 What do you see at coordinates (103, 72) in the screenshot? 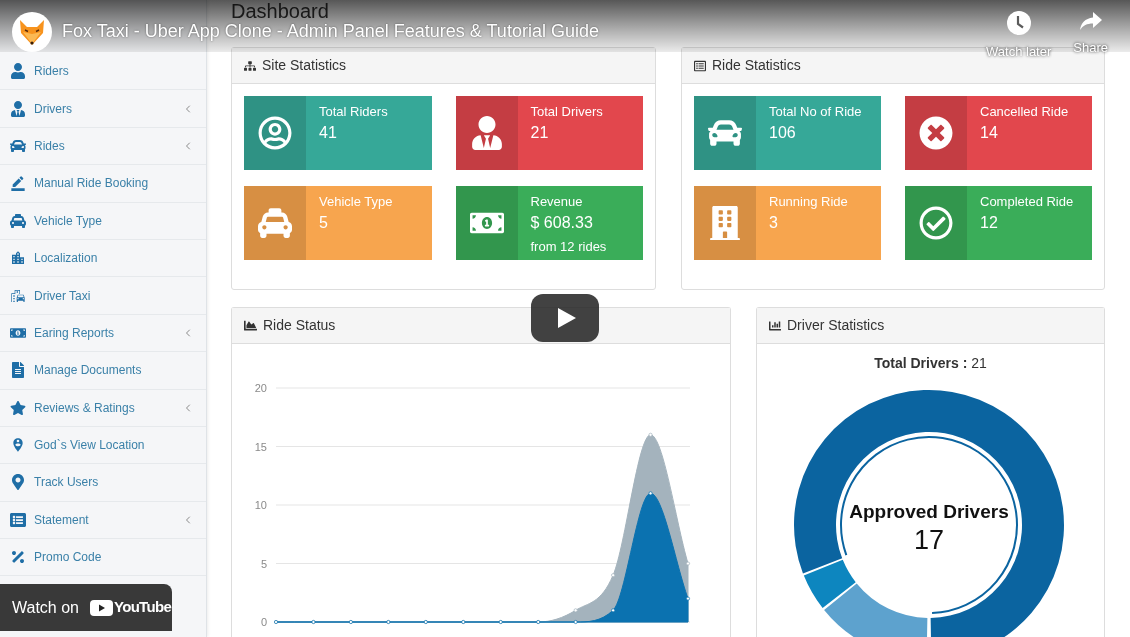
I see `sidebar-item: Riders` at bounding box center [103, 72].